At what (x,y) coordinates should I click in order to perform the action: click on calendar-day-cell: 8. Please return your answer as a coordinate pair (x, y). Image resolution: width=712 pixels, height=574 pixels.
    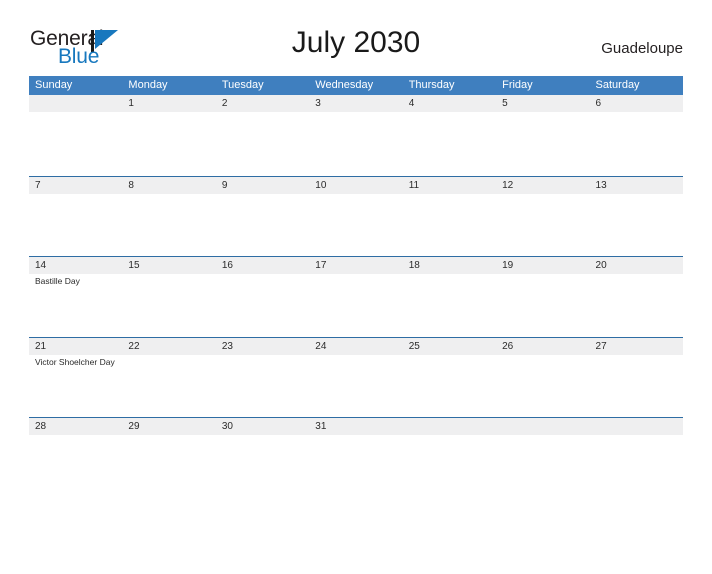
    Looking at the image, I should click on (168, 217).